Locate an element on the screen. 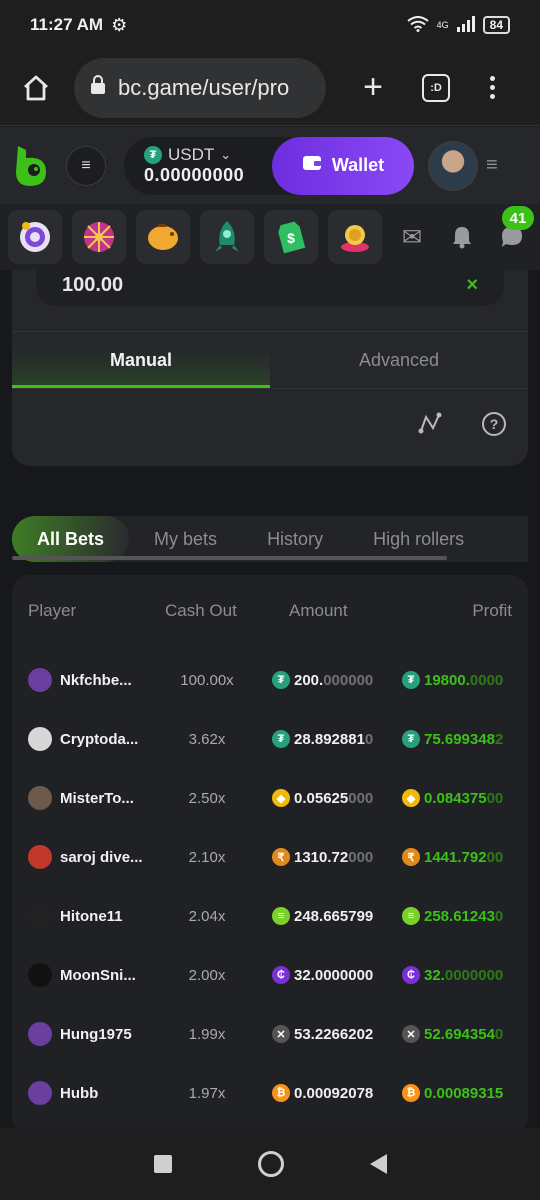 The width and height of the screenshot is (540, 1200). amount-value: 200. is located at coordinates (309, 680).